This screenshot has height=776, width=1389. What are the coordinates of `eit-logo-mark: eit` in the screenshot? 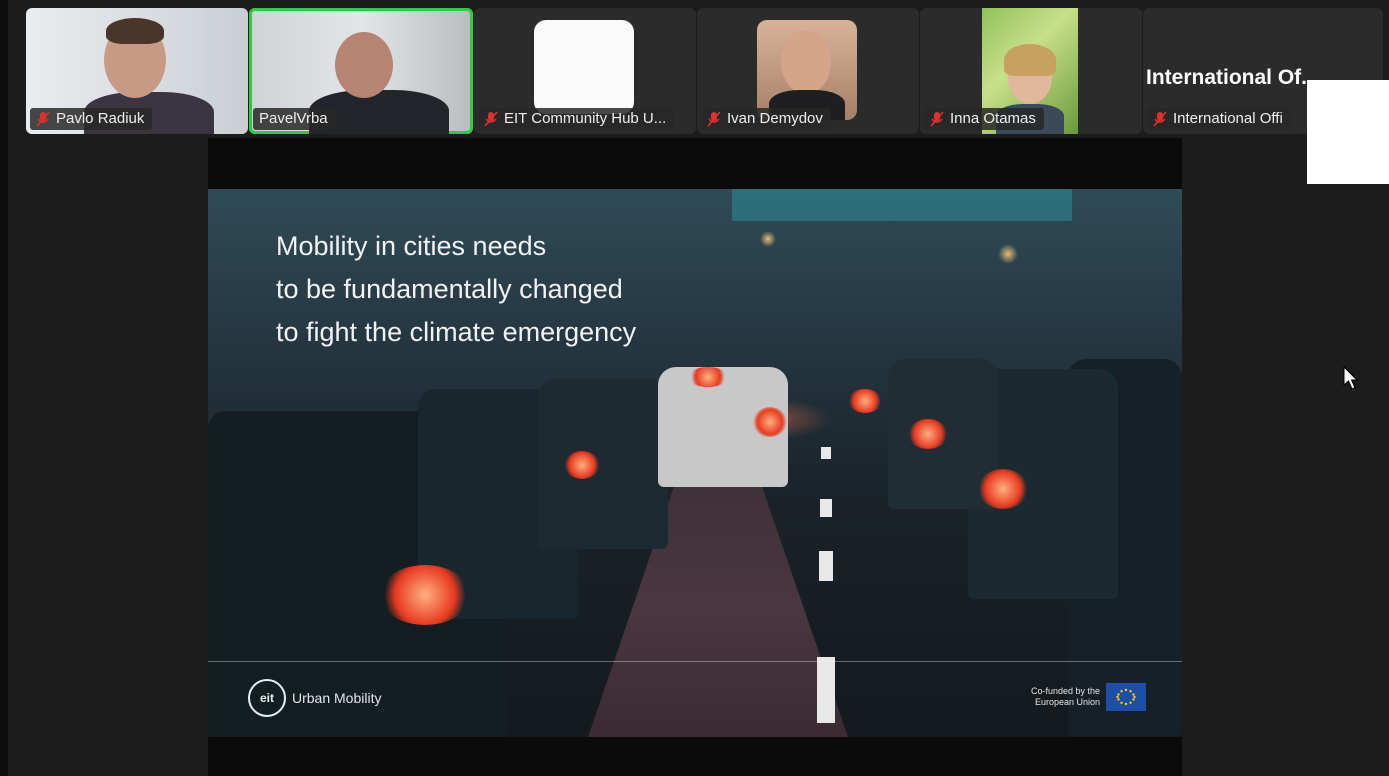 It's located at (267, 698).